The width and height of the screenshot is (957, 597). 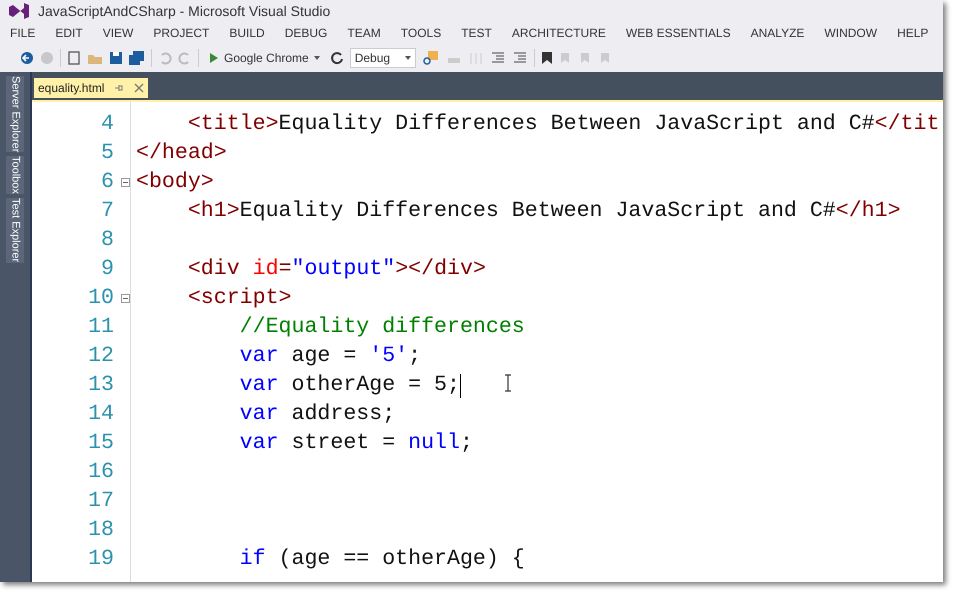 What do you see at coordinates (118, 33) in the screenshot?
I see `menu-item: VIEW` at bounding box center [118, 33].